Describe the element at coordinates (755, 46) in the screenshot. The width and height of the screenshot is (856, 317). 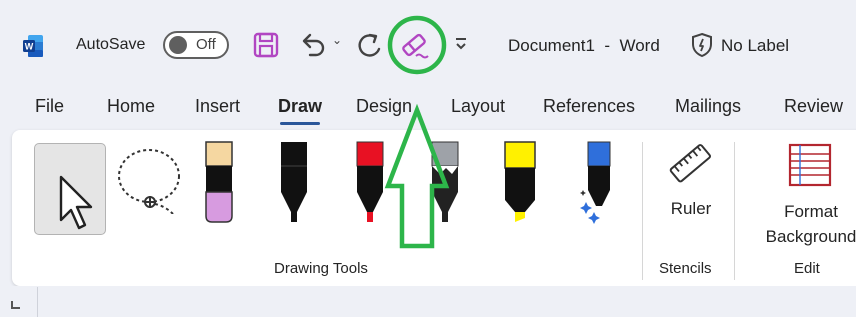
I see `sensitivity-label: No Label` at that location.